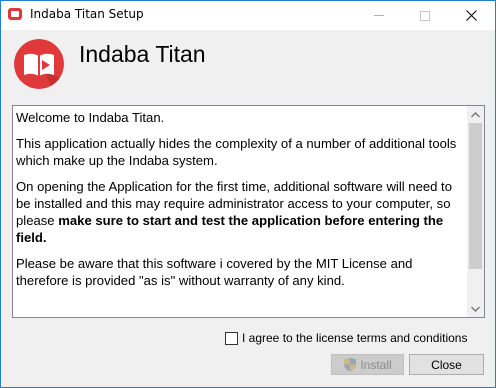 Image resolution: width=496 pixels, height=388 pixels. I want to click on close-window-button, so click(471, 15).